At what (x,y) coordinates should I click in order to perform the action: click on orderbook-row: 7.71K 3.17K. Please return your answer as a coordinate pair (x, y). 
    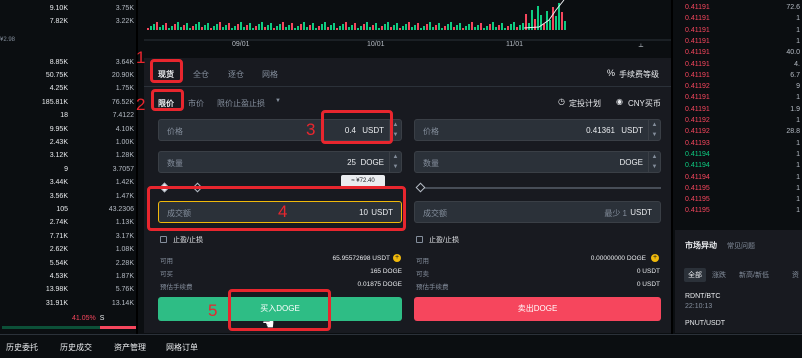
    Looking at the image, I should click on (68, 236).